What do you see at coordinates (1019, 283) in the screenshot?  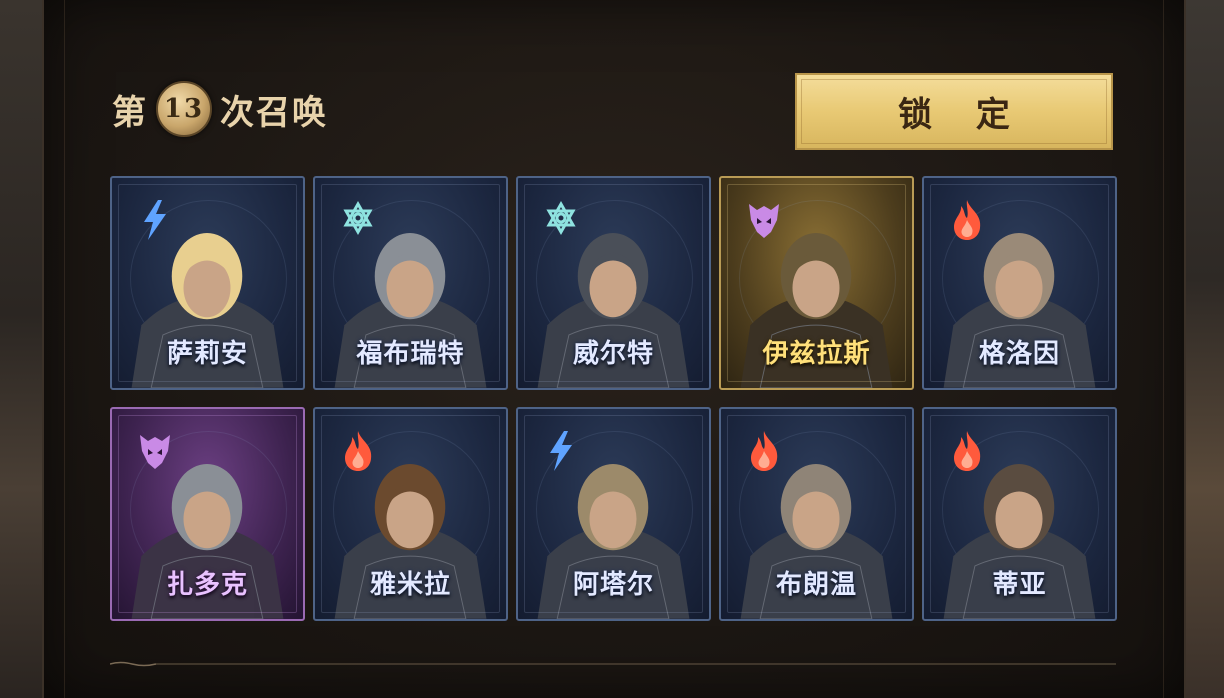 I see `hero-card: 格洛因` at bounding box center [1019, 283].